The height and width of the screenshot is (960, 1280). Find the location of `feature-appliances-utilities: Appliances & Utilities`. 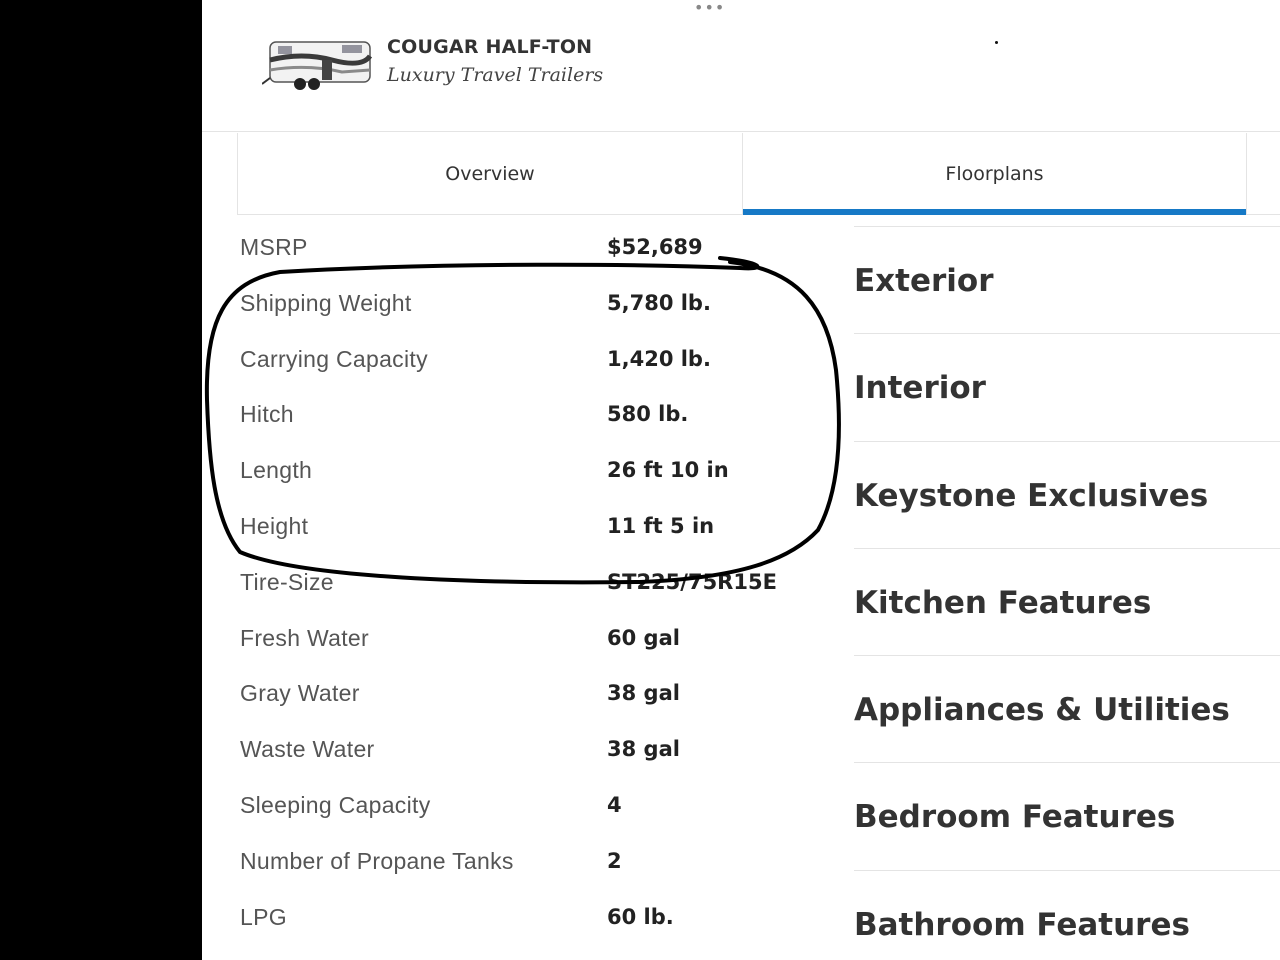

feature-appliances-utilities: Appliances & Utilities is located at coordinates (1067, 710).